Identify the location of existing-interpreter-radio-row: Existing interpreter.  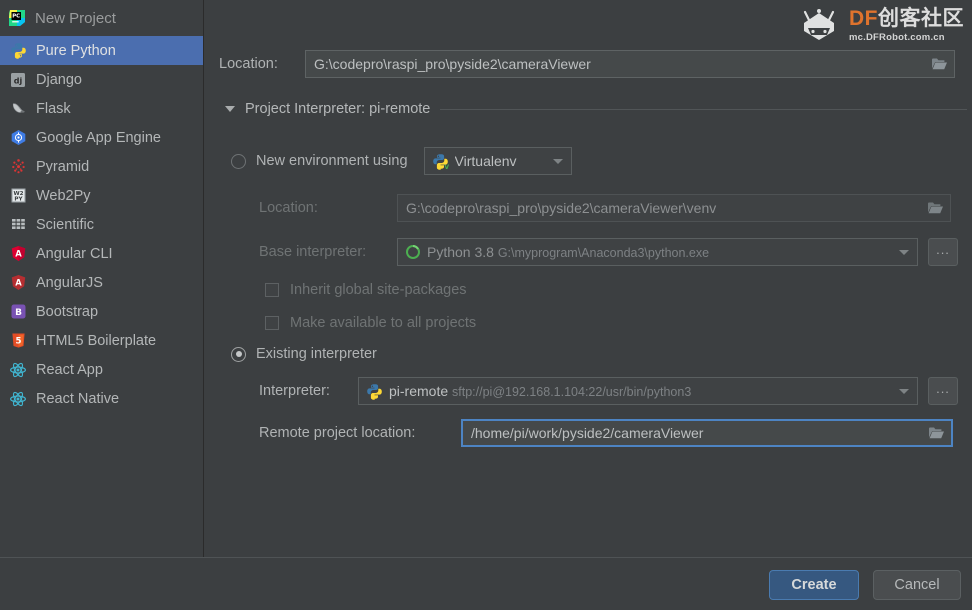
(304, 354).